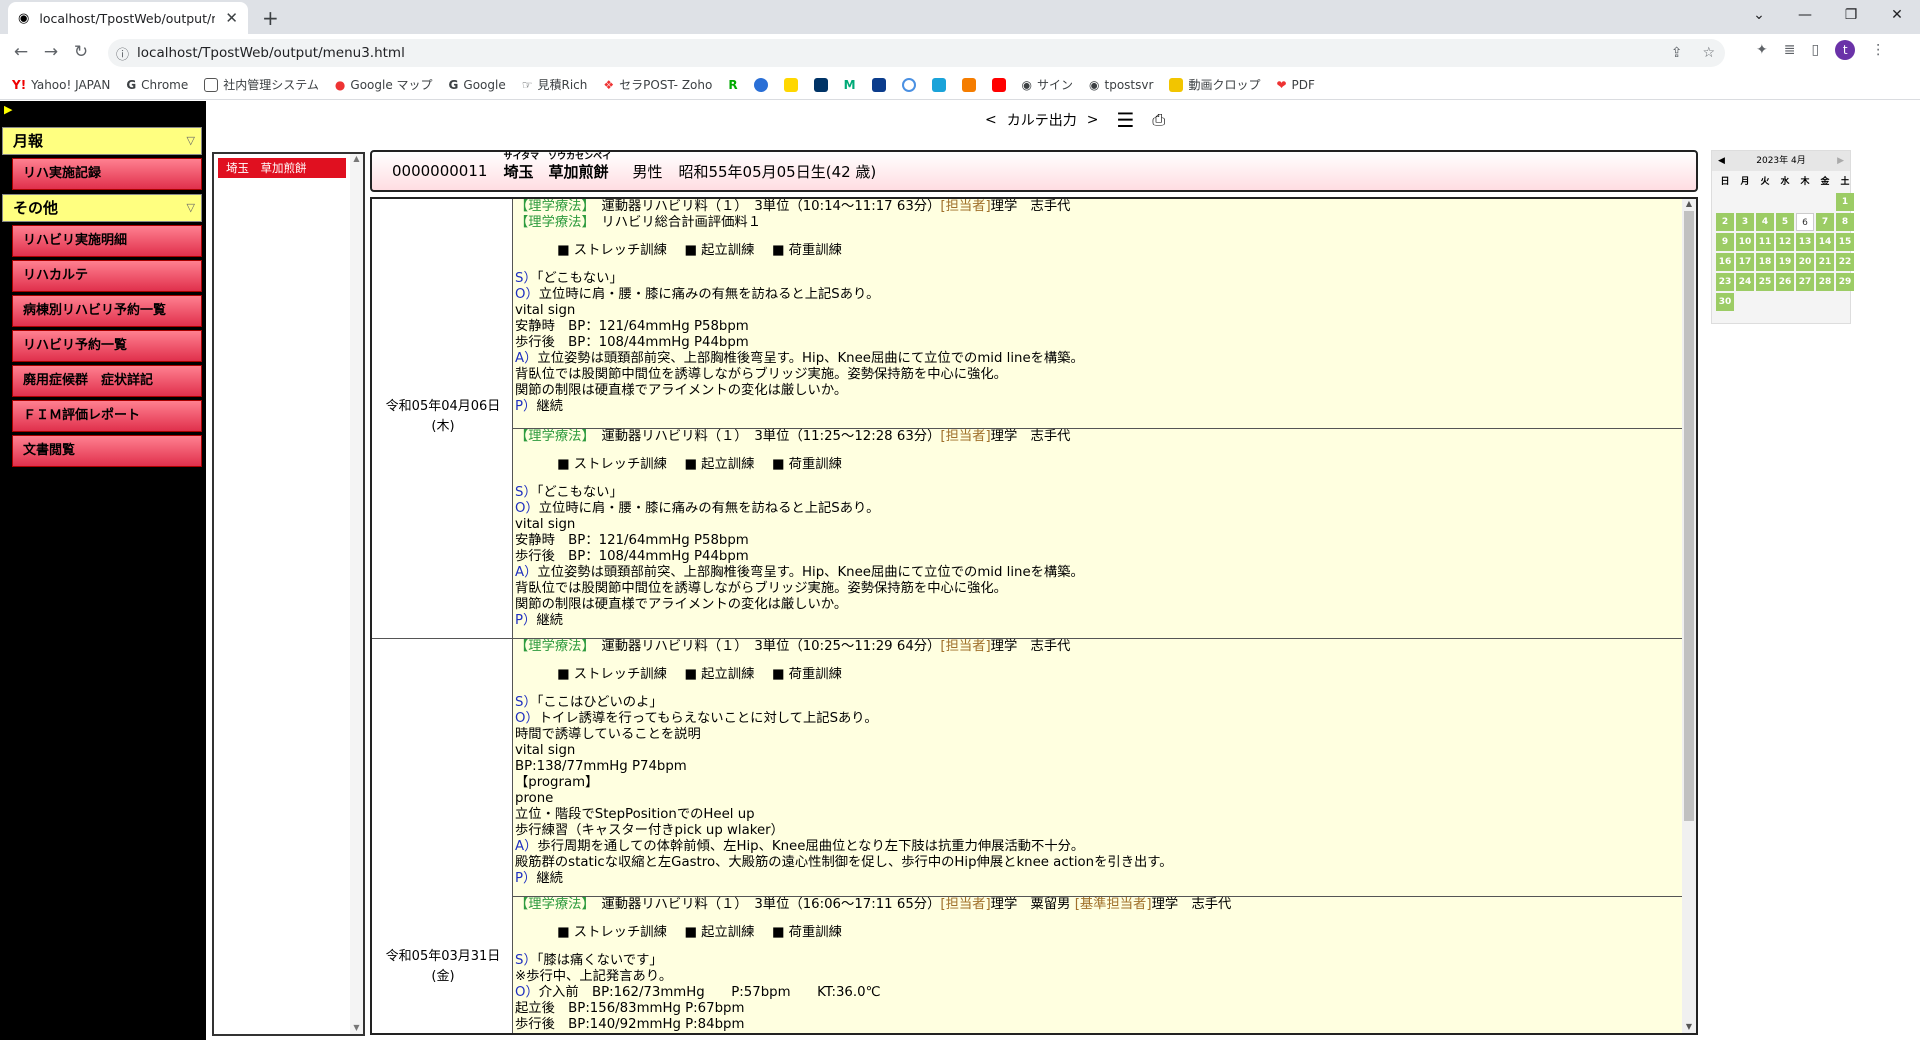 The height and width of the screenshot is (1040, 1920). What do you see at coordinates (601, 766) in the screenshot?
I see `note-line: BP:138/77mmHg P74bpm` at bounding box center [601, 766].